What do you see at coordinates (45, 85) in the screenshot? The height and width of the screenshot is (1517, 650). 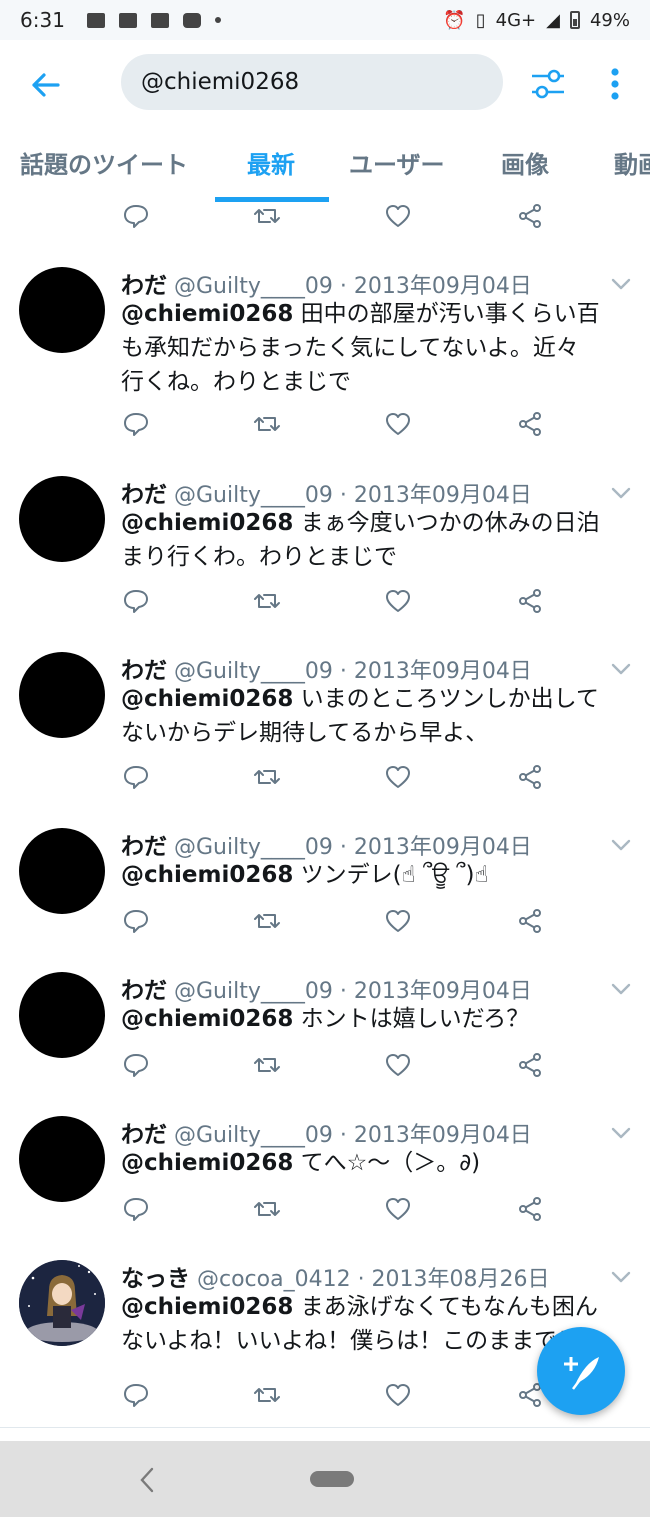 I see `back-arrow-icon` at bounding box center [45, 85].